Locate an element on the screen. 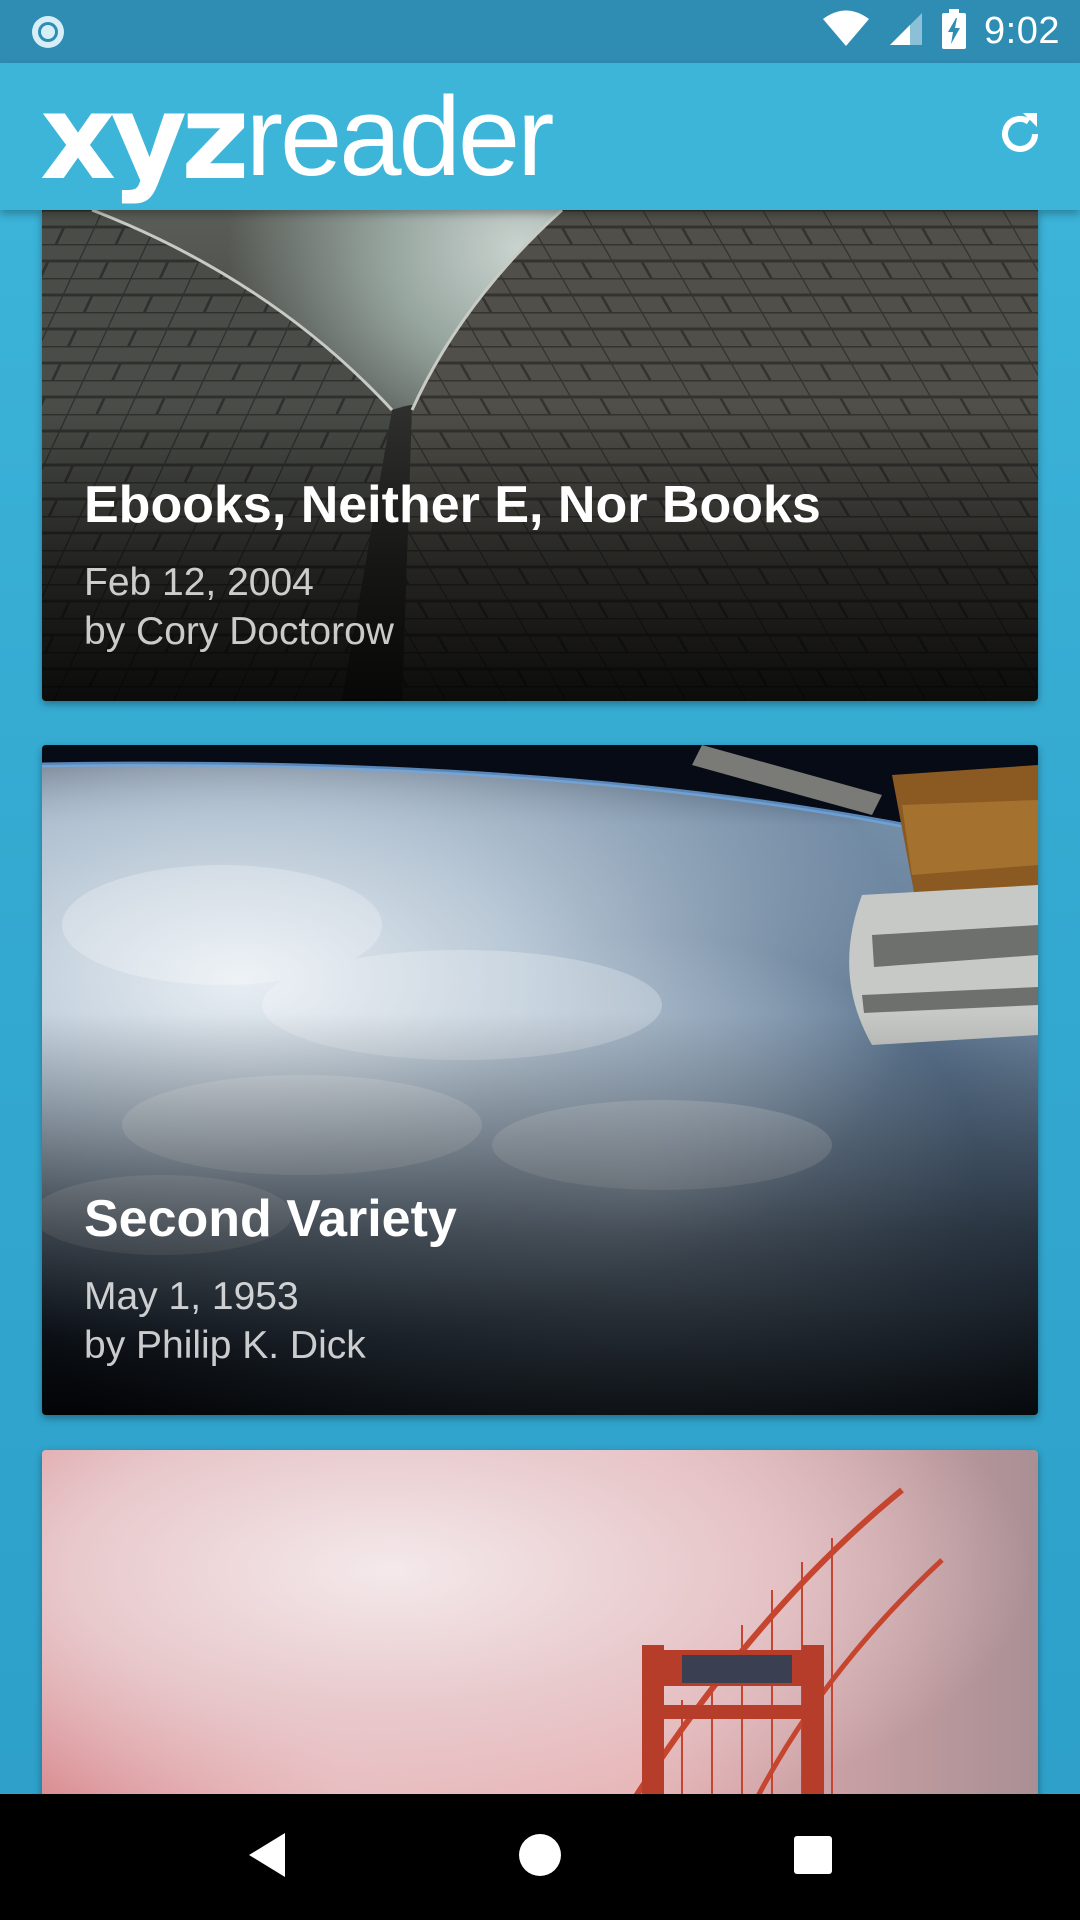 Image resolution: width=1080 pixels, height=1920 pixels. refresh-icon is located at coordinates (1020, 136).